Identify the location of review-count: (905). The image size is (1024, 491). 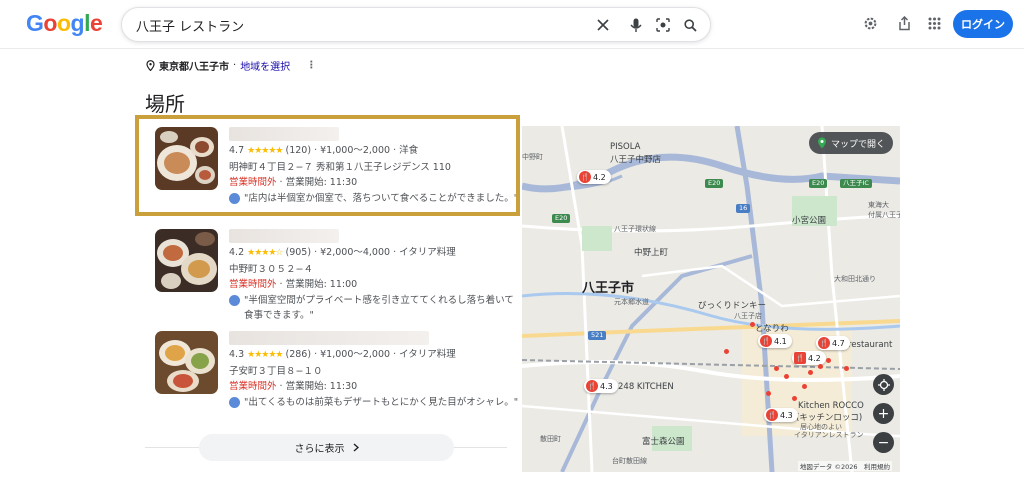
(298, 252).